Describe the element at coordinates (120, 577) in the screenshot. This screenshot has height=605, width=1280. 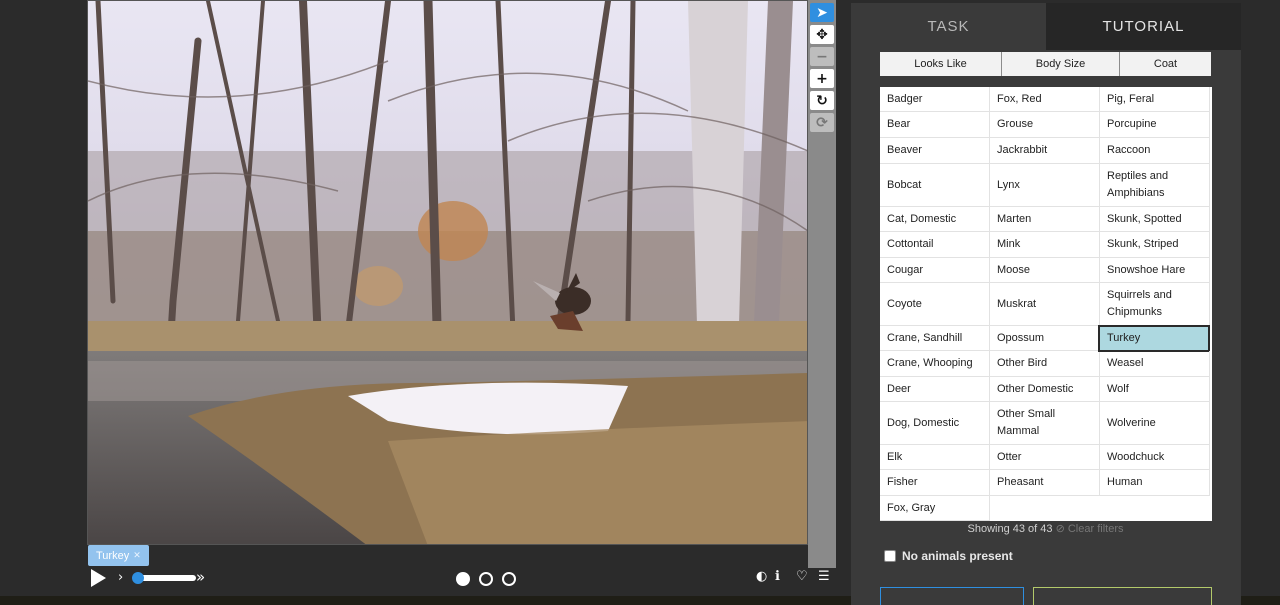
I see `chevron-right-icon: ›` at that location.